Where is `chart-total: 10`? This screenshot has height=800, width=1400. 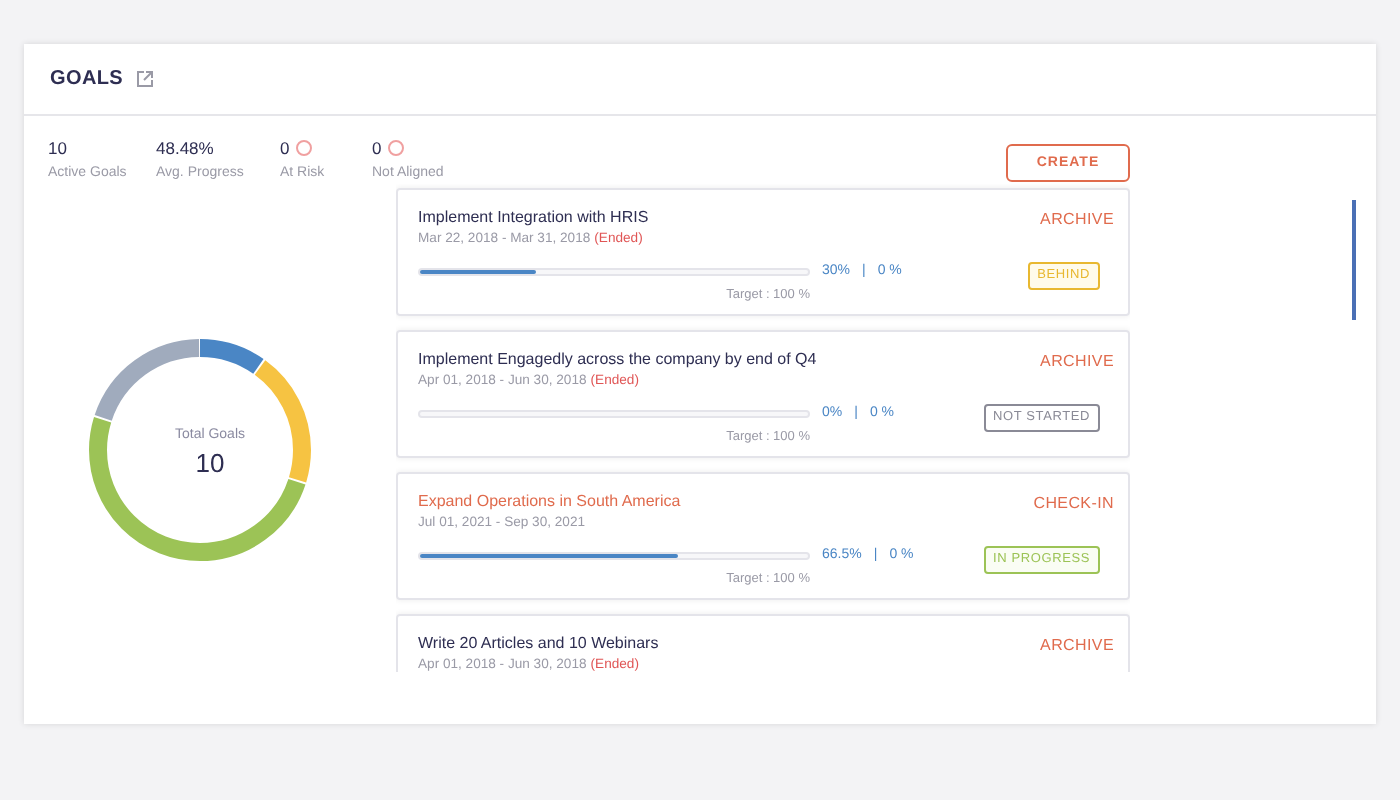 chart-total: 10 is located at coordinates (210, 464).